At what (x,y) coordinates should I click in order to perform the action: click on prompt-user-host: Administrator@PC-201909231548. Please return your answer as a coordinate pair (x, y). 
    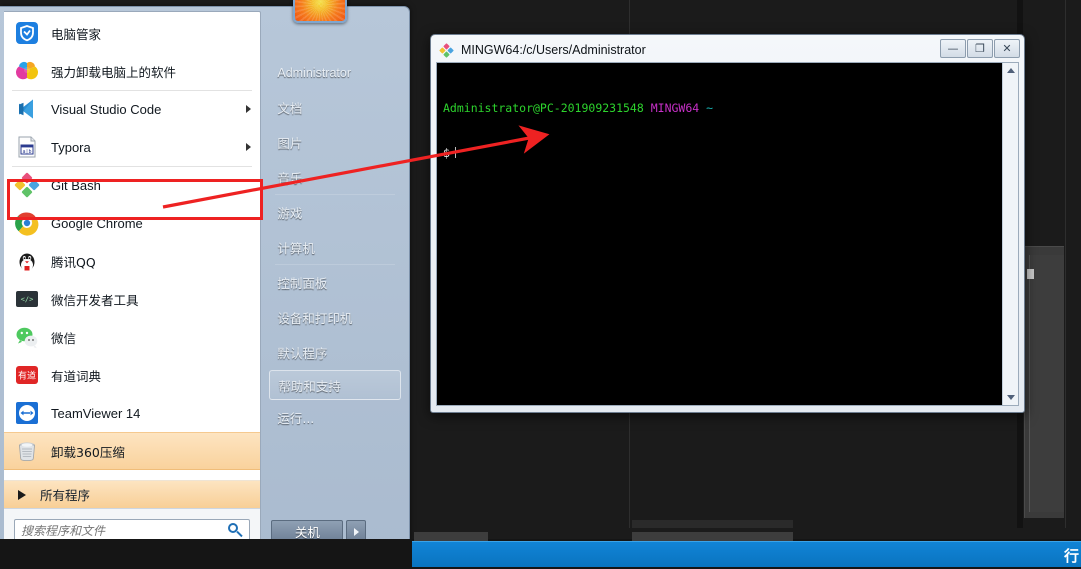
    Looking at the image, I should click on (543, 108).